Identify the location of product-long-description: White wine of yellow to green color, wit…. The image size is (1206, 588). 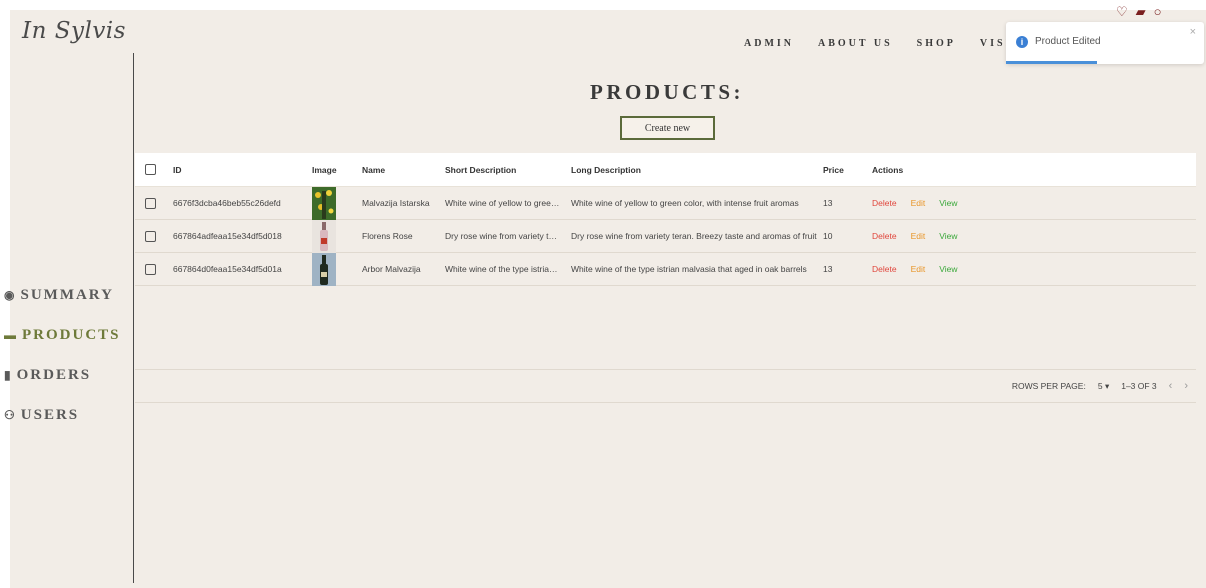
(685, 203).